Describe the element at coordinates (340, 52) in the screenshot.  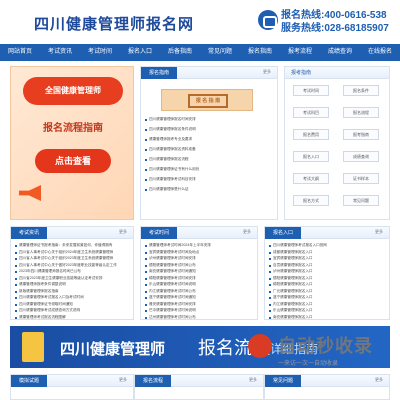
I see `nav-score: 成绩查询` at that location.